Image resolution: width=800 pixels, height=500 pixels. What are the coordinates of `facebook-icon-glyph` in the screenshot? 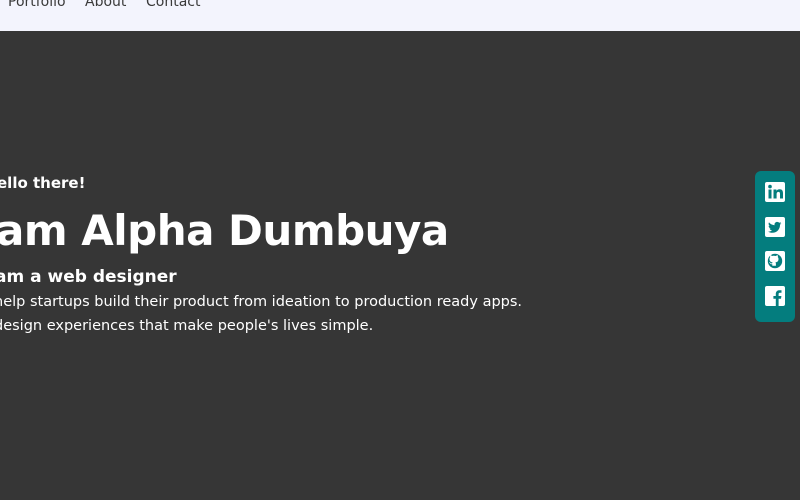 It's located at (775, 296).